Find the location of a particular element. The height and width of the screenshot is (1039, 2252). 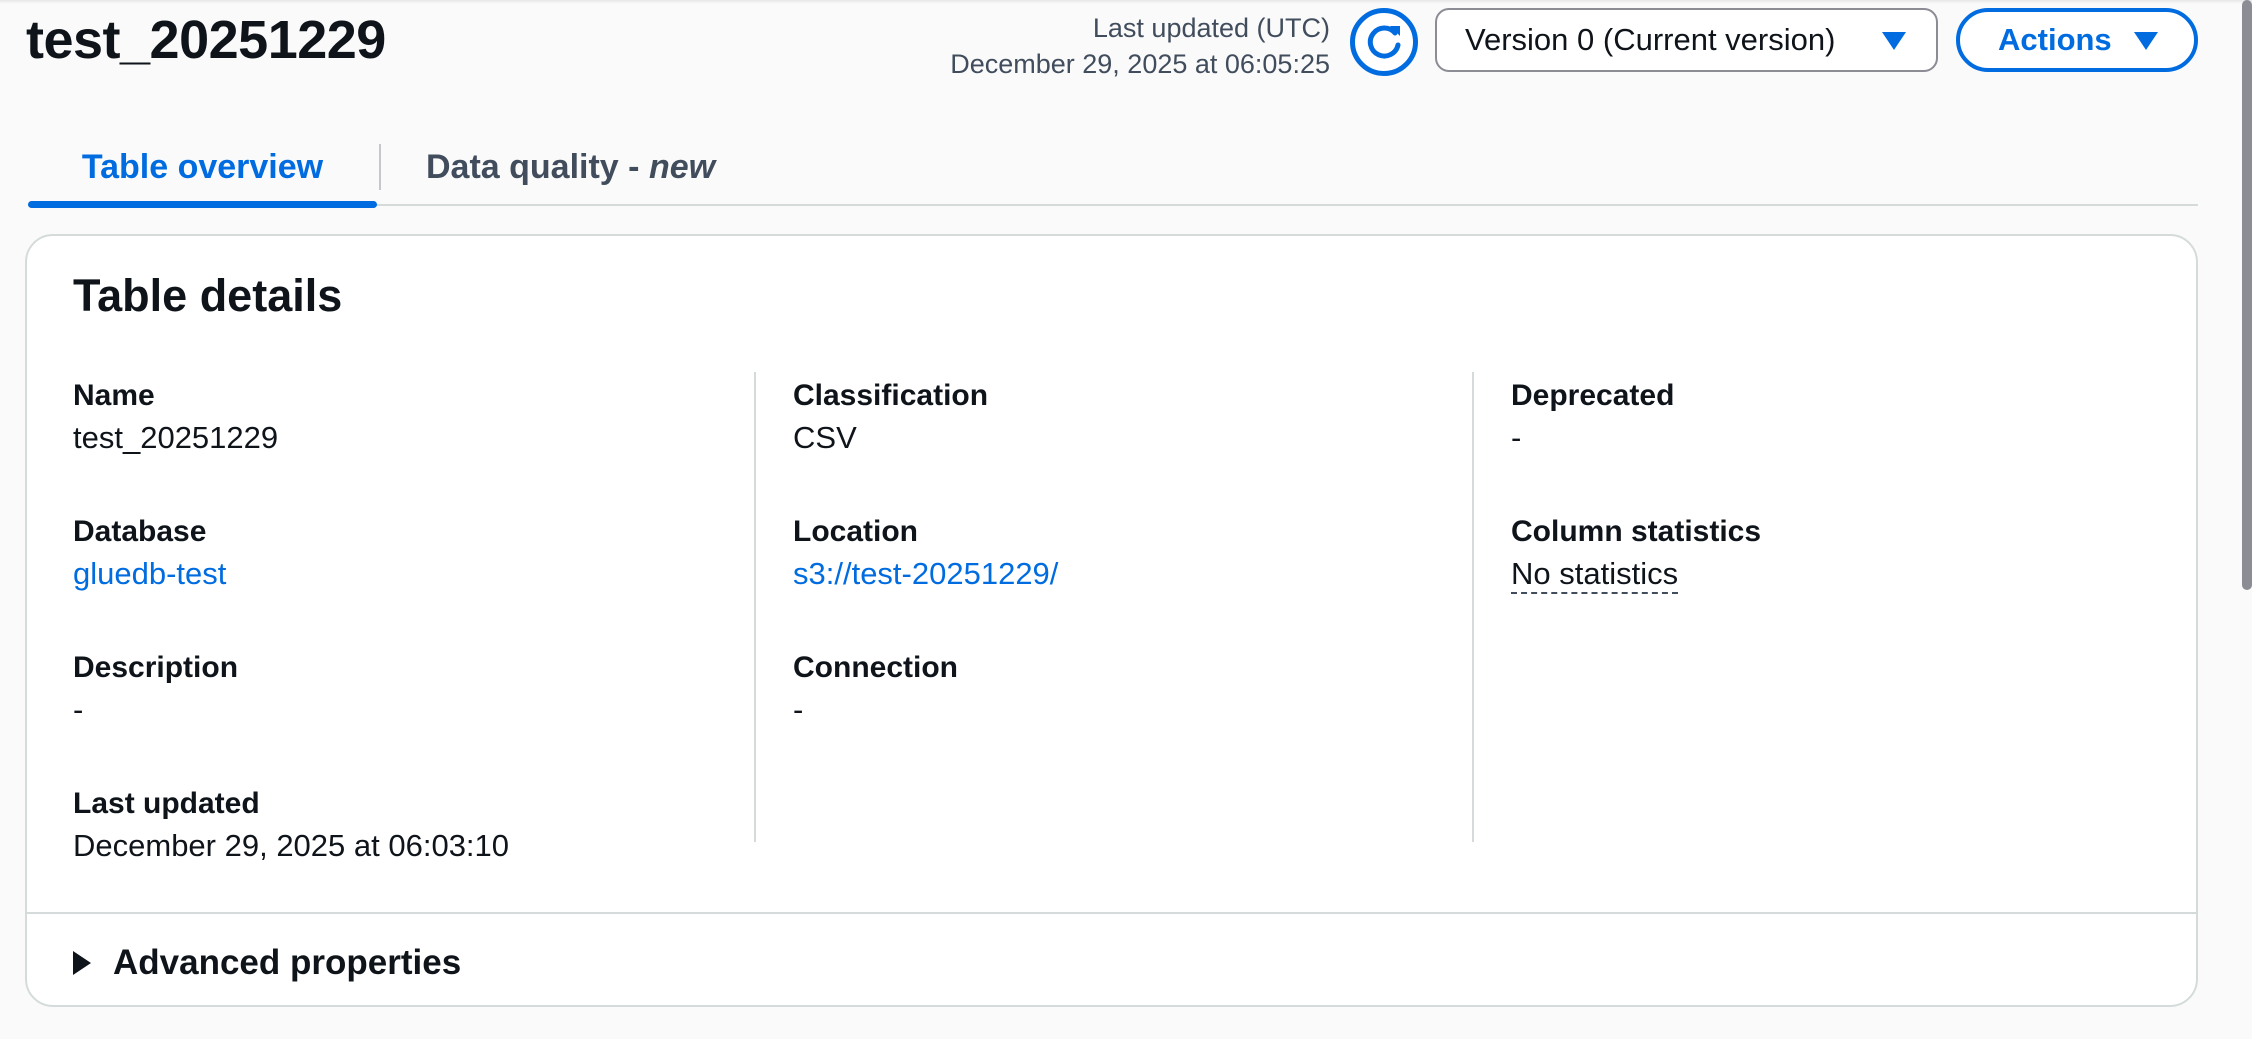

top-shadow is located at coordinates (1126, 2).